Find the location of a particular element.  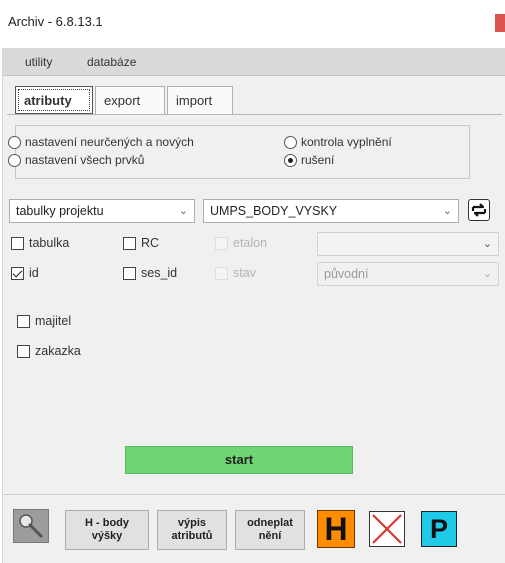

check-tabulka: tabulka is located at coordinates (40, 243).